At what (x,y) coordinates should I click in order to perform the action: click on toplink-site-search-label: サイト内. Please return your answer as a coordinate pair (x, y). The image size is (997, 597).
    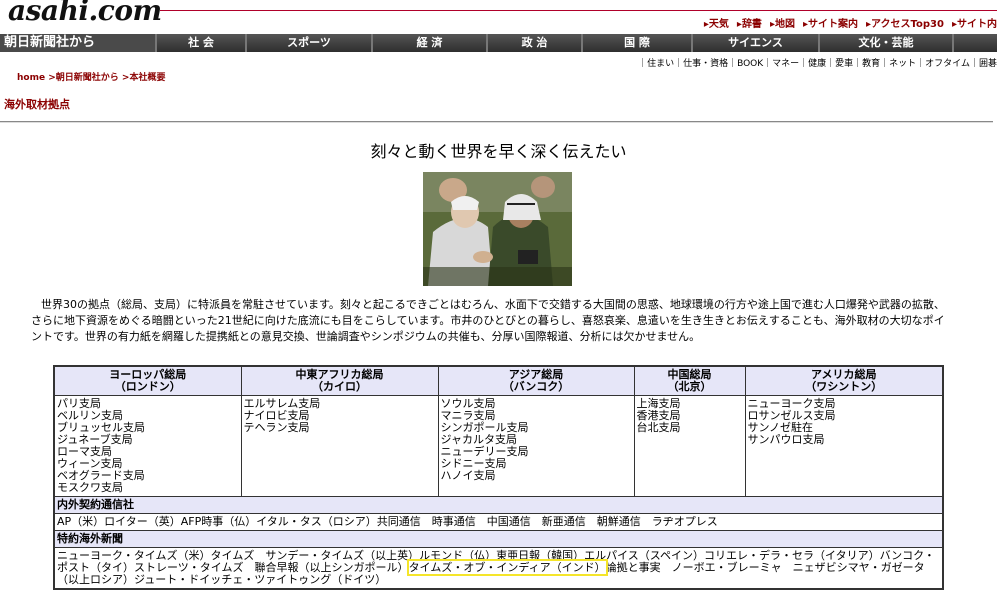
    Looking at the image, I should click on (977, 24).